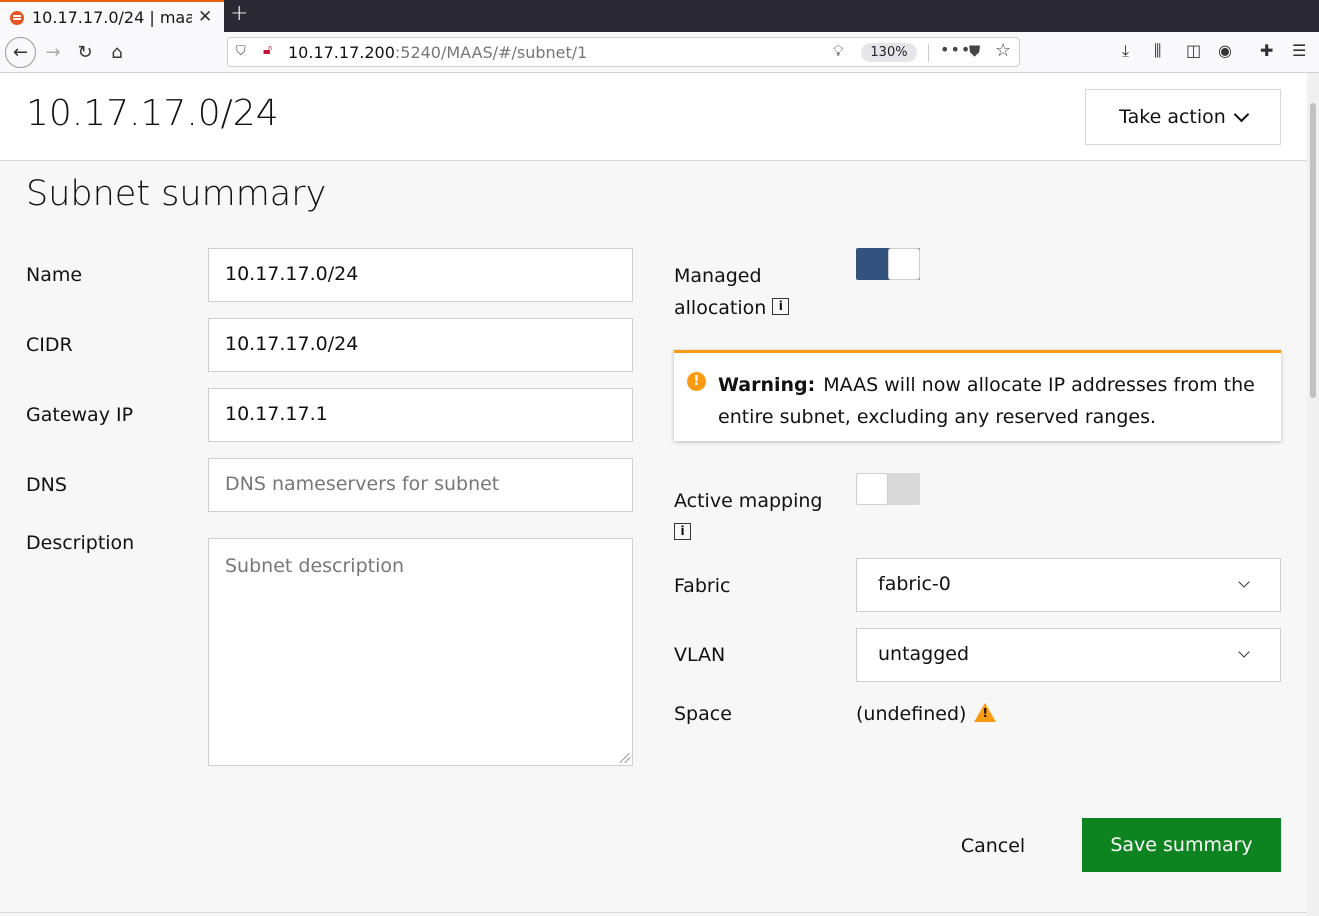 The image size is (1319, 916). Describe the element at coordinates (1313, 494) in the screenshot. I see `page-scrollbar` at that location.